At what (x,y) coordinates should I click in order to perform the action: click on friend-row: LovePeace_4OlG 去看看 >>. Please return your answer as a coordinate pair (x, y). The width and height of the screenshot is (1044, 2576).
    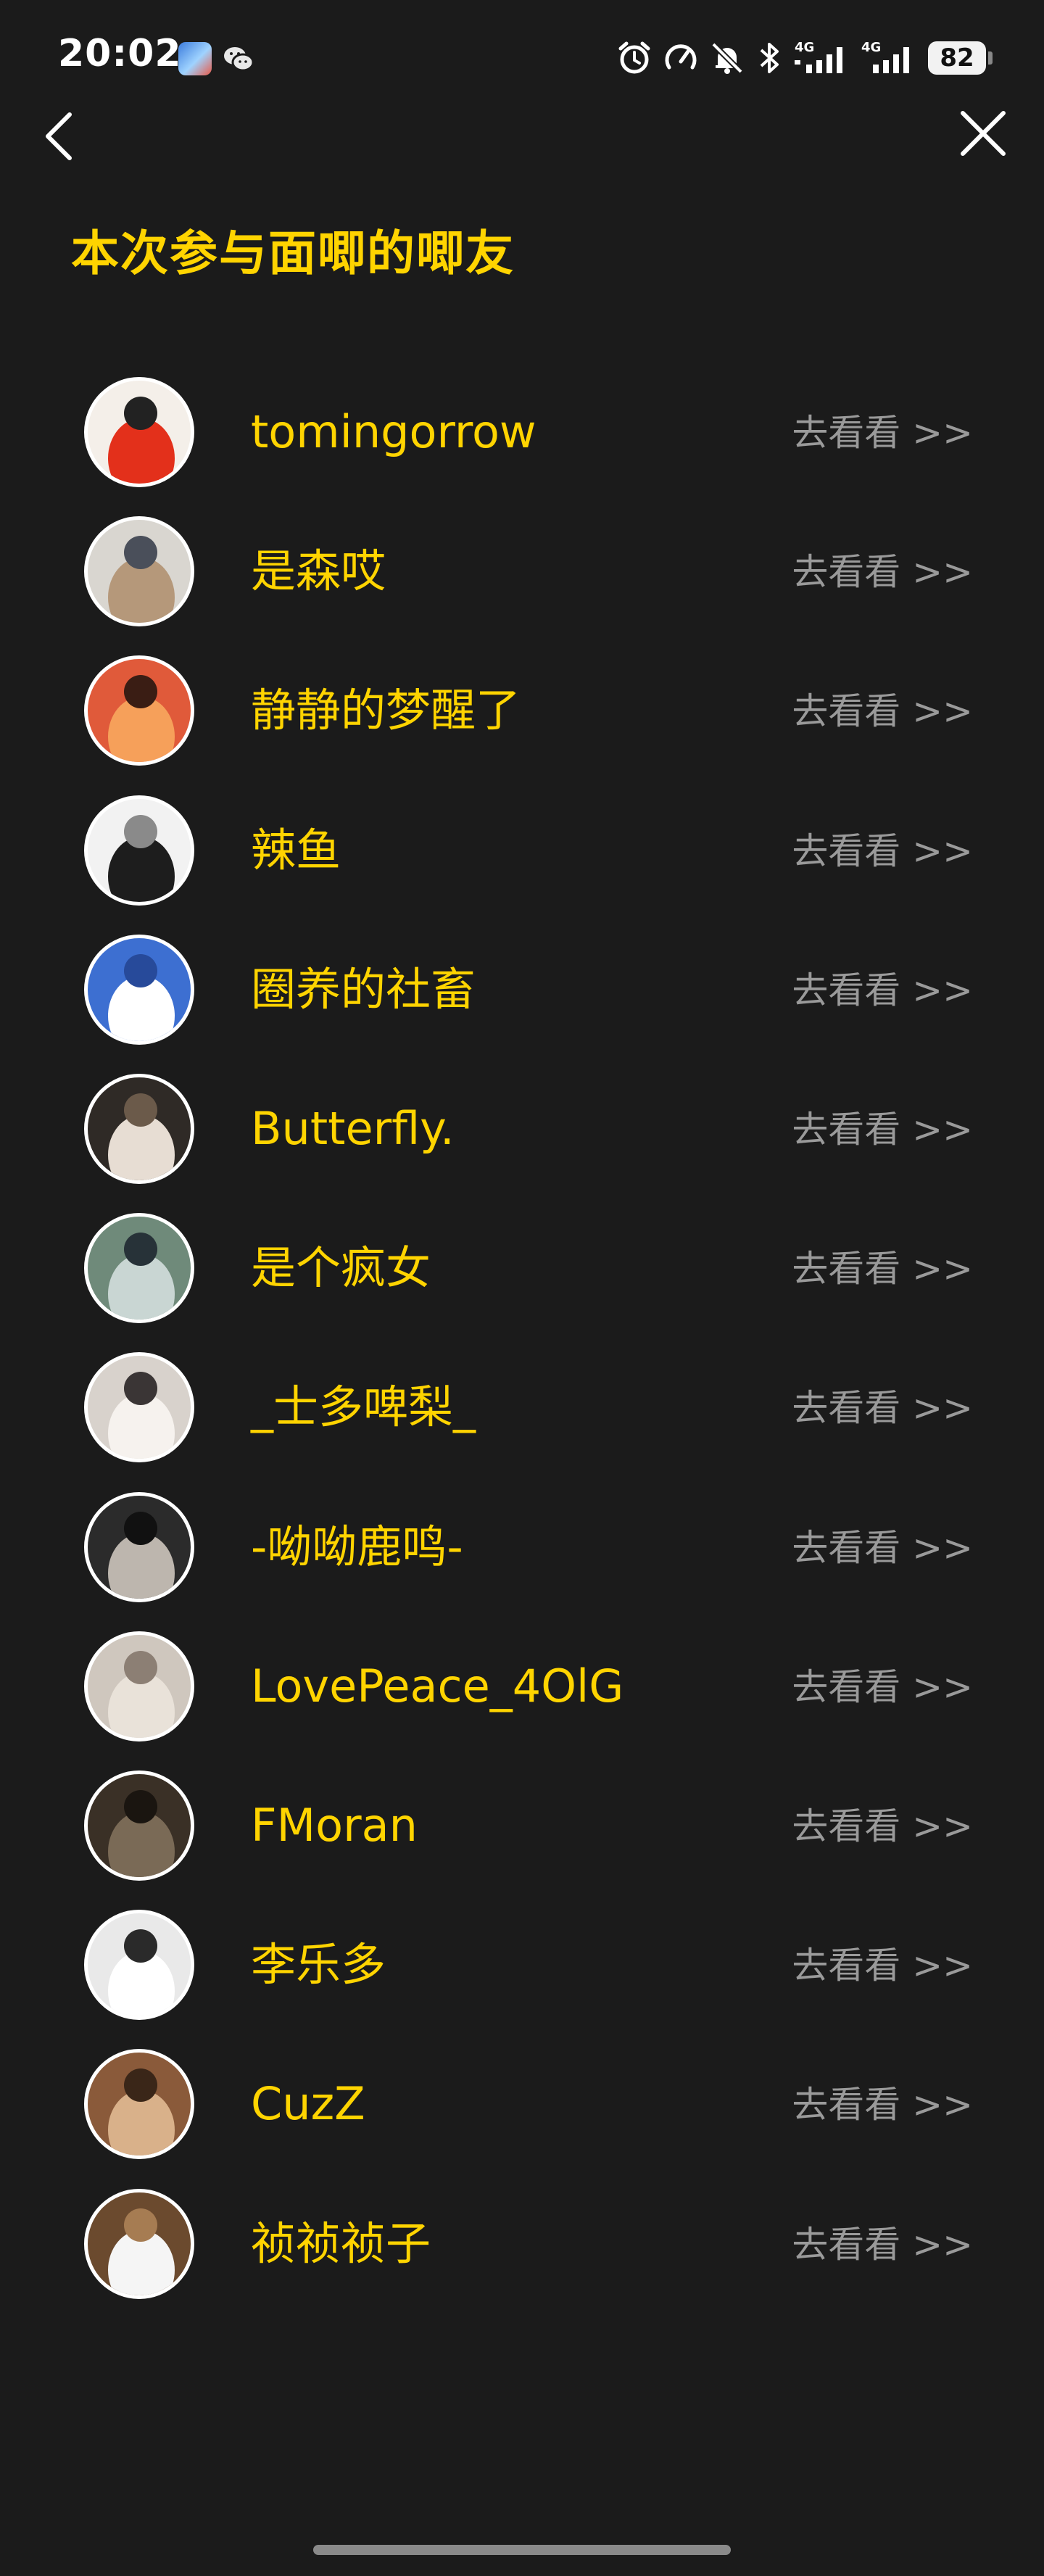
    Looking at the image, I should click on (522, 1687).